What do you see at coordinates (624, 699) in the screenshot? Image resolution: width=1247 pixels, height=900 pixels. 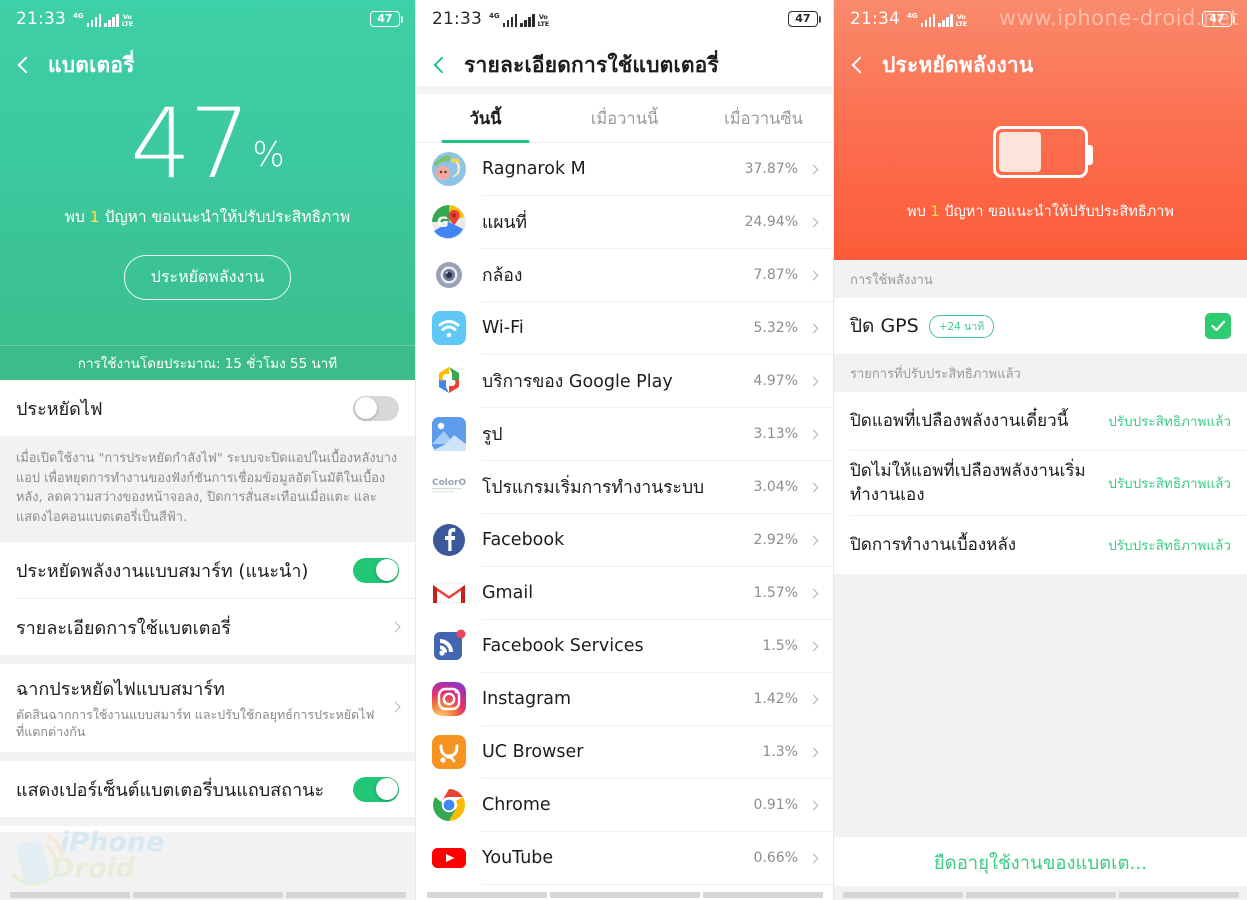 I see `app-usage-row: Instagram 1.42%` at bounding box center [624, 699].